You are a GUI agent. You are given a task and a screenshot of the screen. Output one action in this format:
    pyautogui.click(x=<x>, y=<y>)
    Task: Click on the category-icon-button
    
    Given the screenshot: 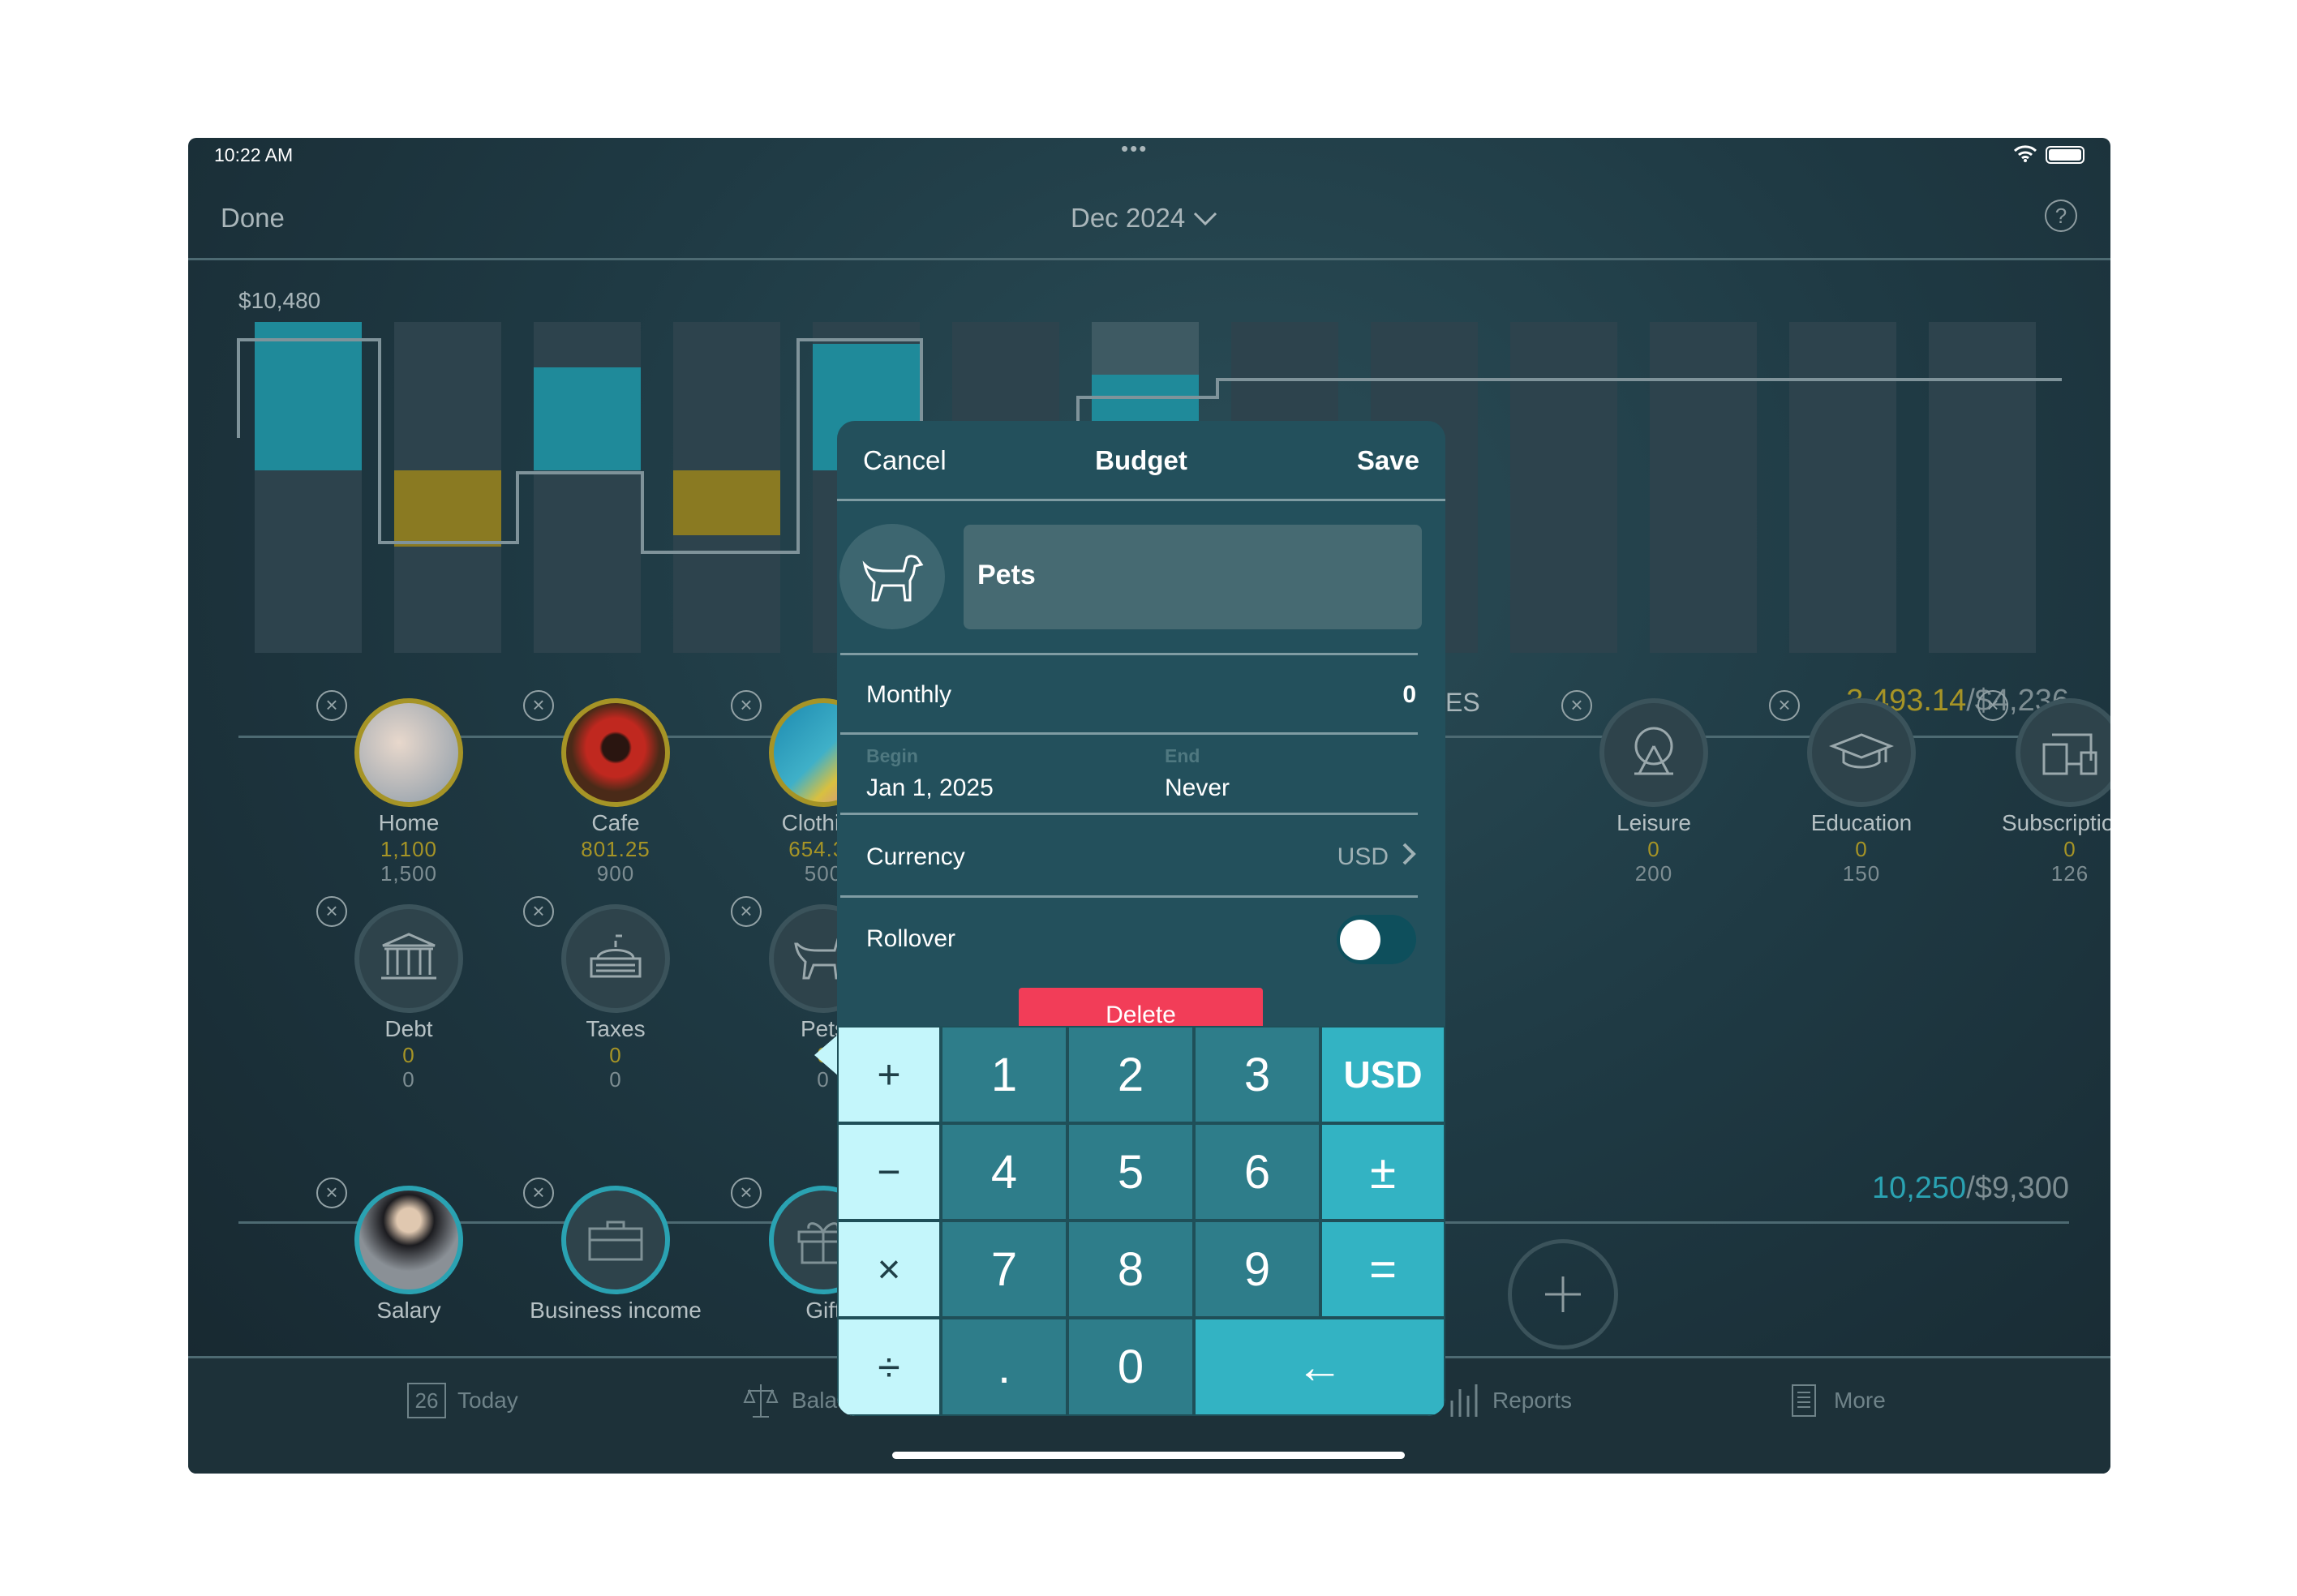 What is the action you would take?
    pyautogui.click(x=892, y=576)
    